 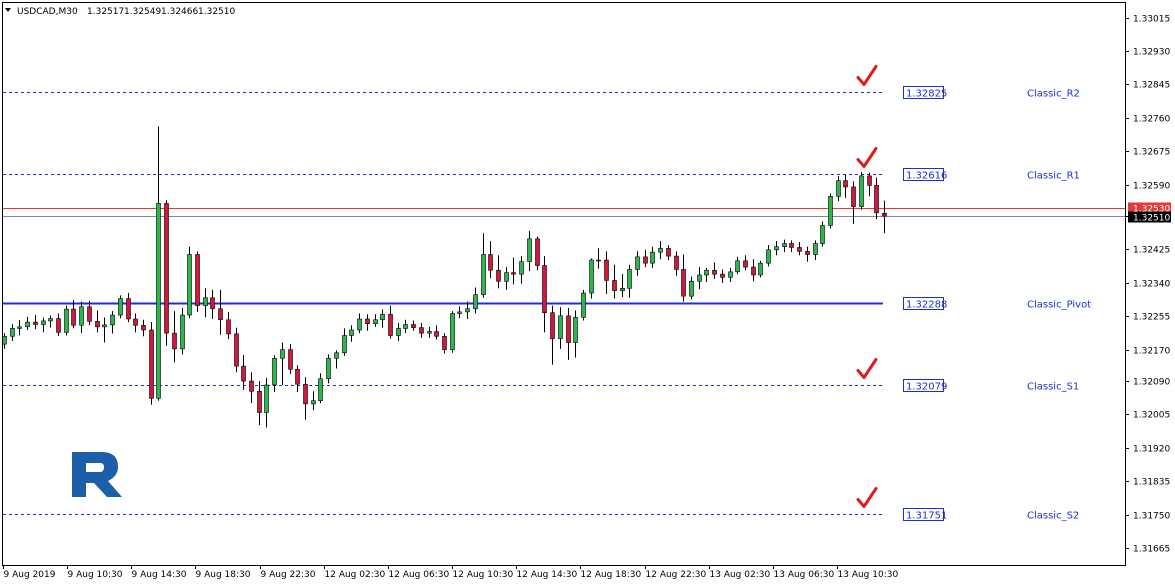 What do you see at coordinates (804, 575) in the screenshot?
I see `x-tick-label-12: 13 Aug 06:30` at bounding box center [804, 575].